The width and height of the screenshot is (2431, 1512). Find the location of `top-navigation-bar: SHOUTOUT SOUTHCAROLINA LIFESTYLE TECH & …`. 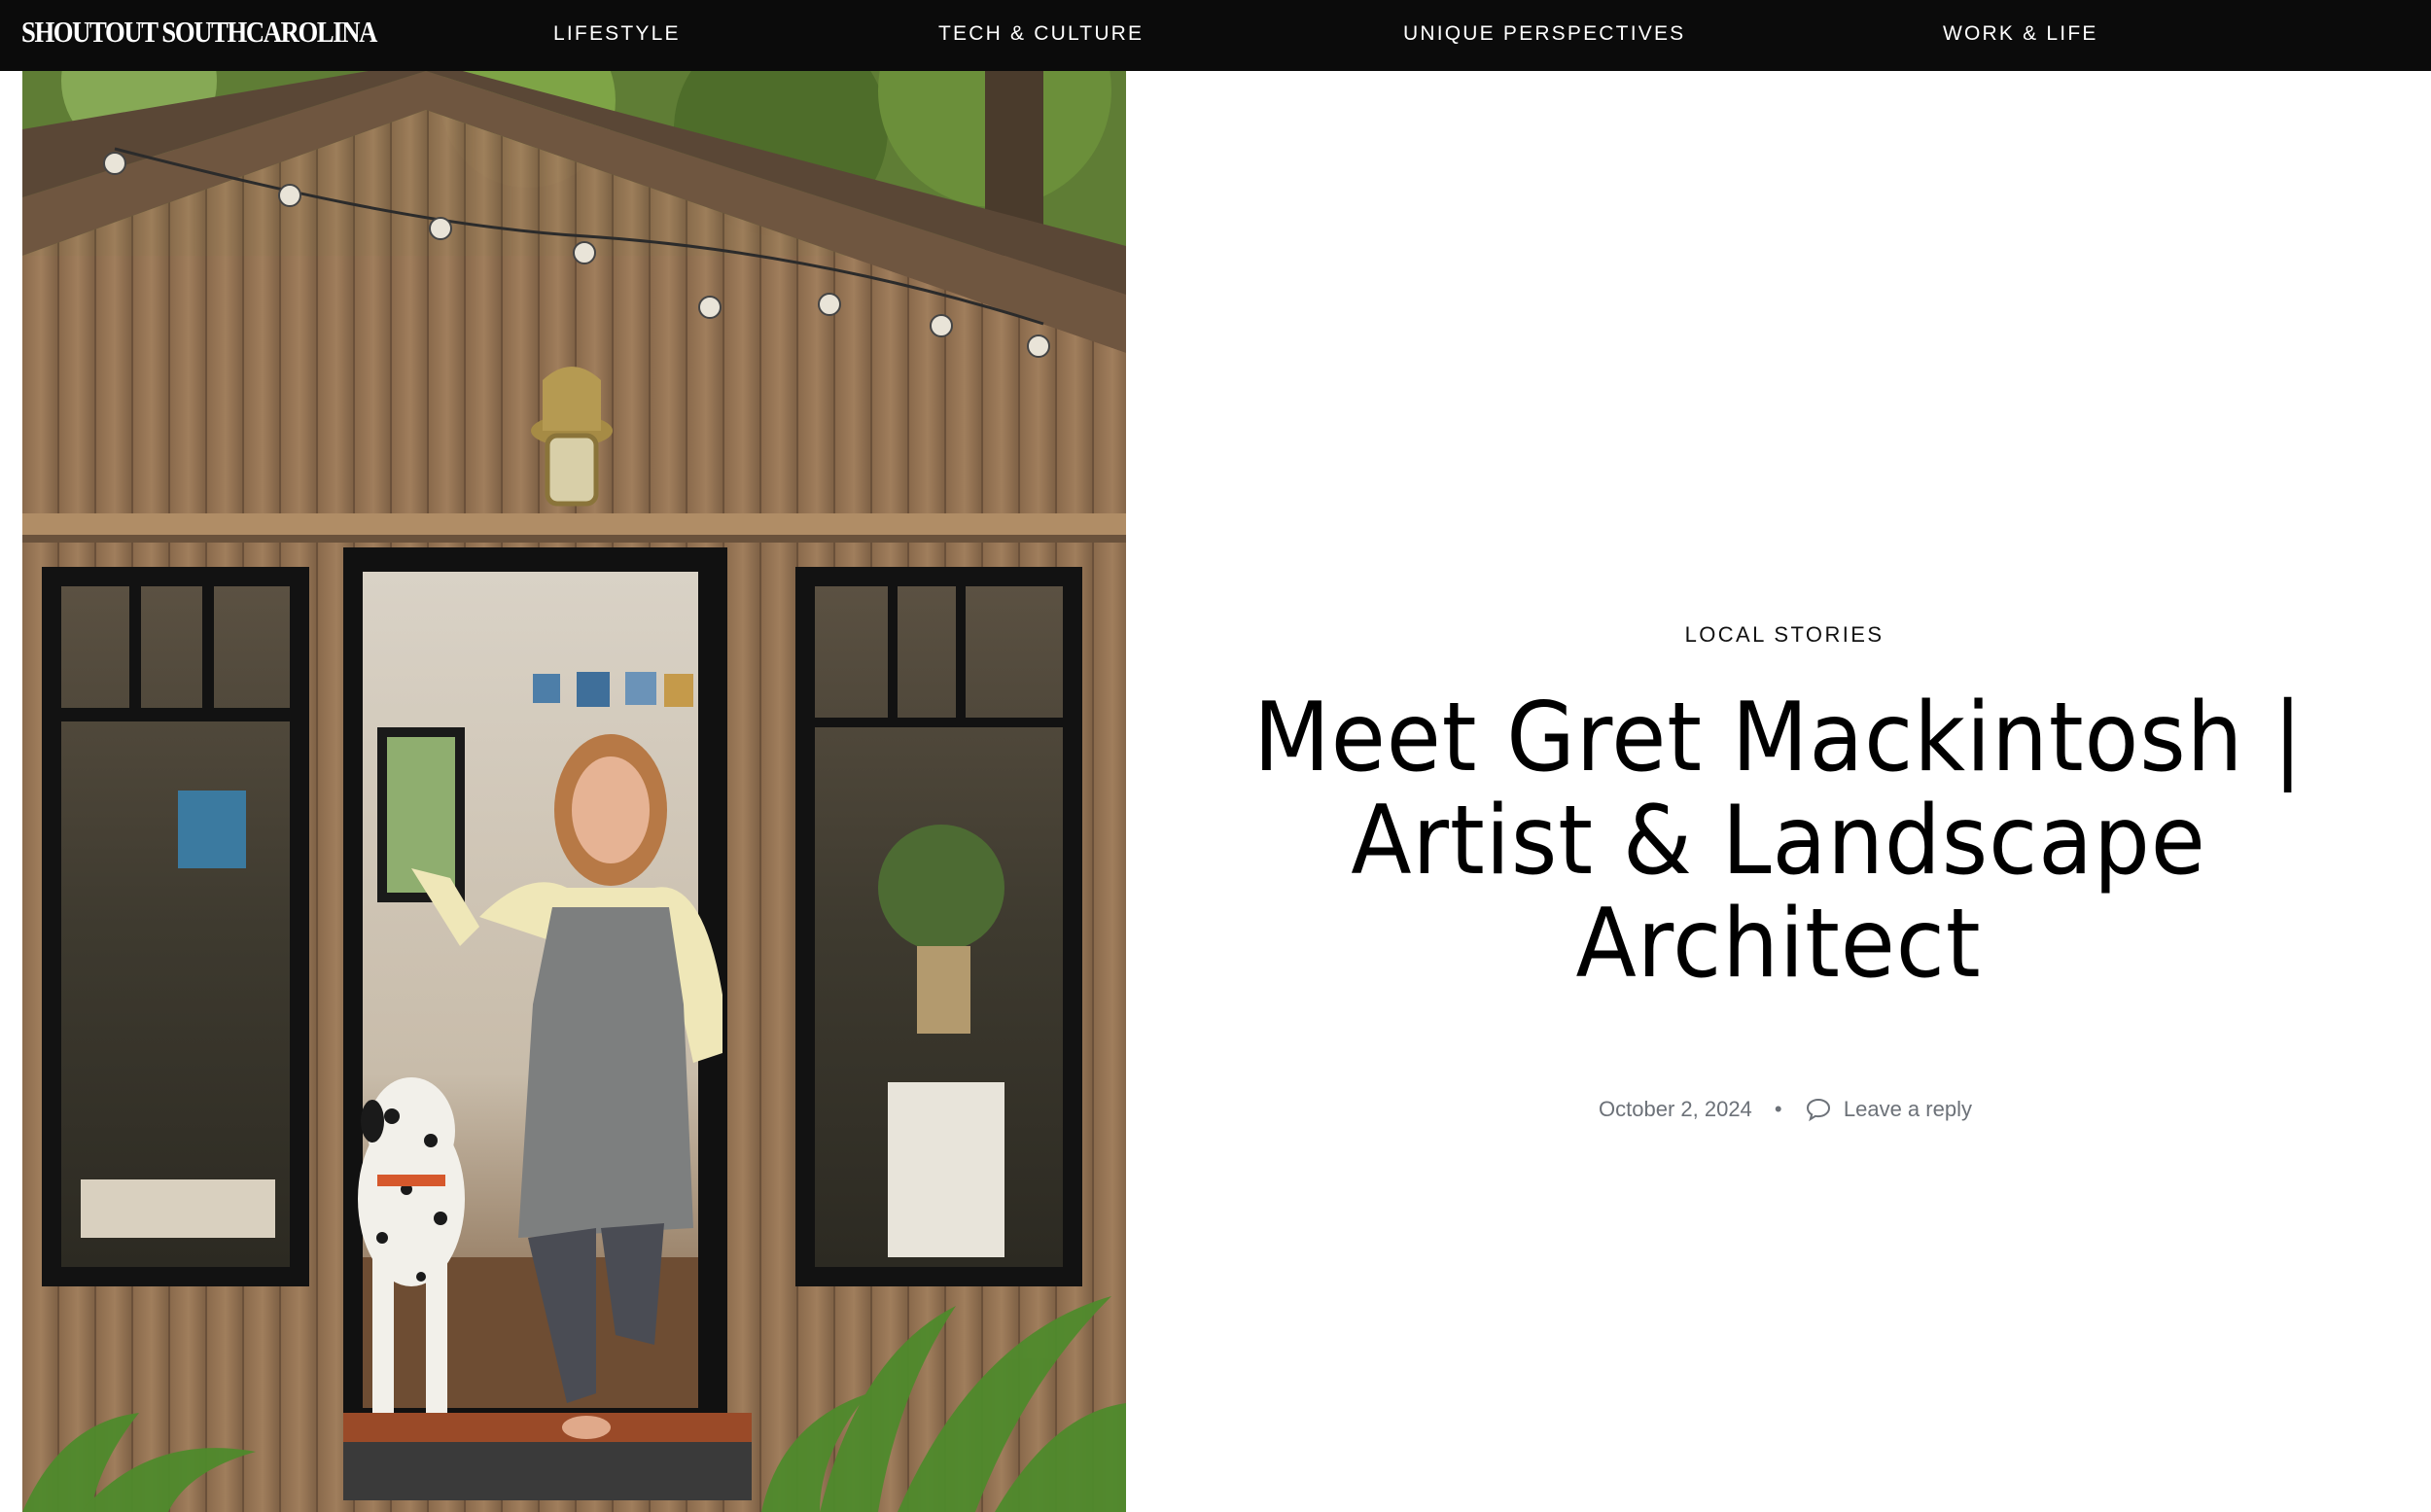

top-navigation-bar: SHOUTOUT SOUTHCAROLINA LIFESTYLE TECH & … is located at coordinates (1215, 35).